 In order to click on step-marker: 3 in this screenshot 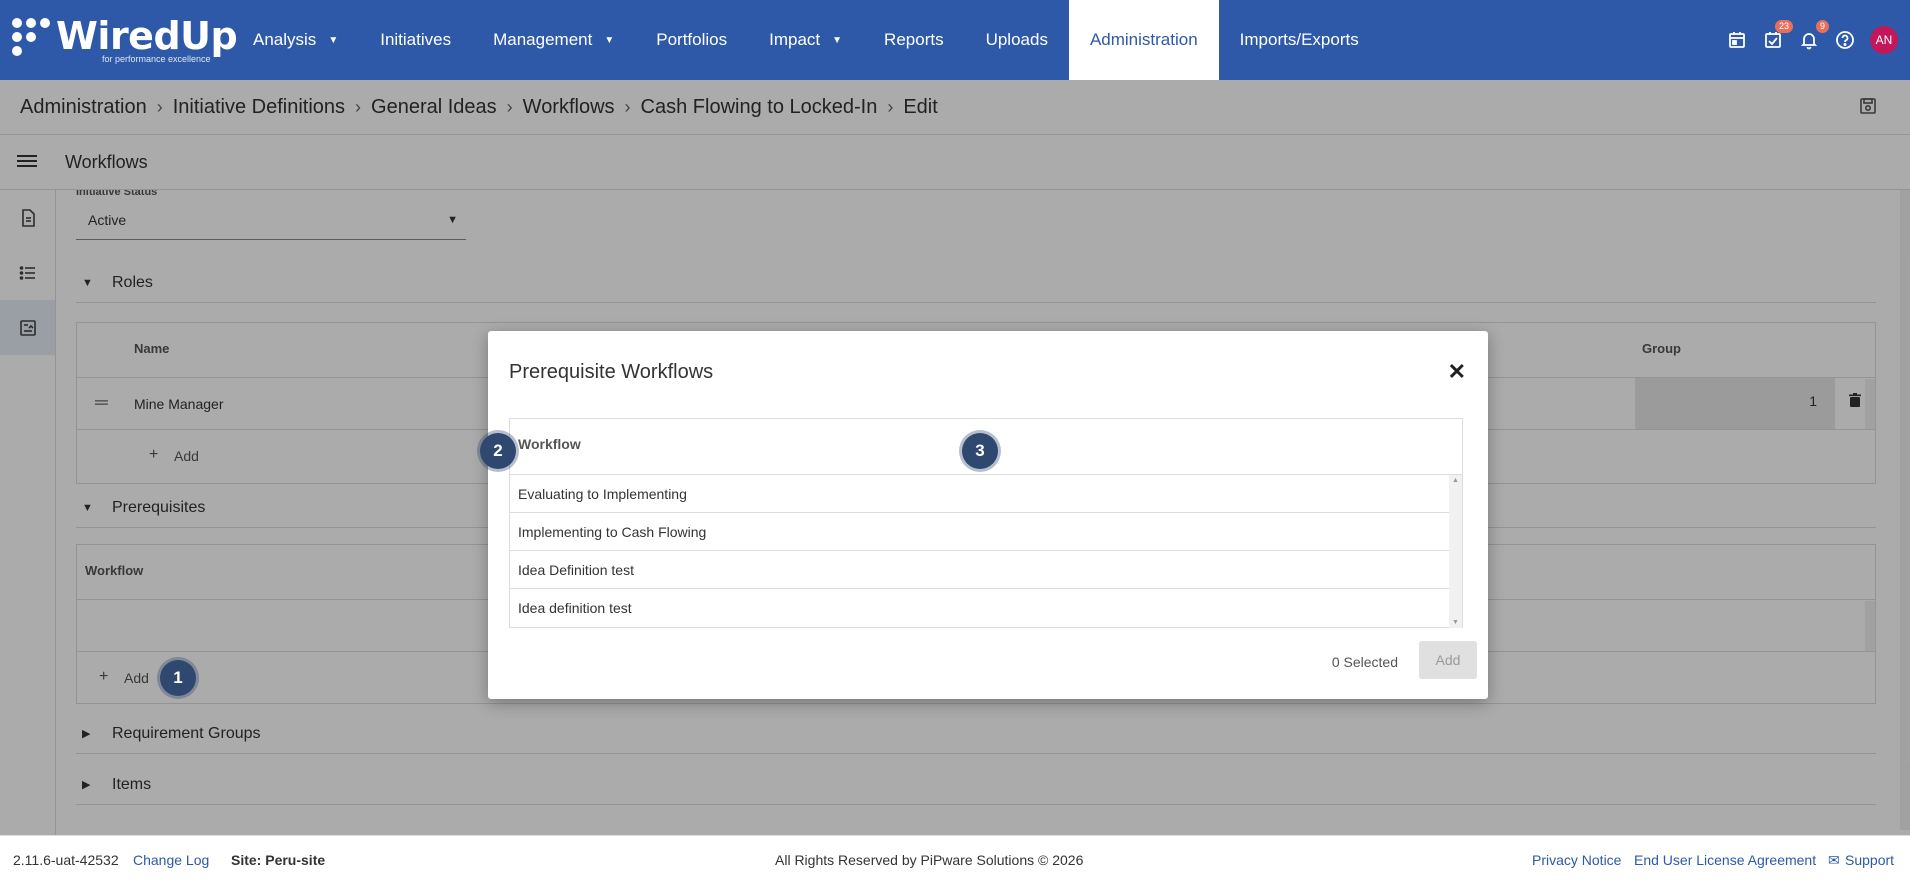, I will do `click(980, 451)`.